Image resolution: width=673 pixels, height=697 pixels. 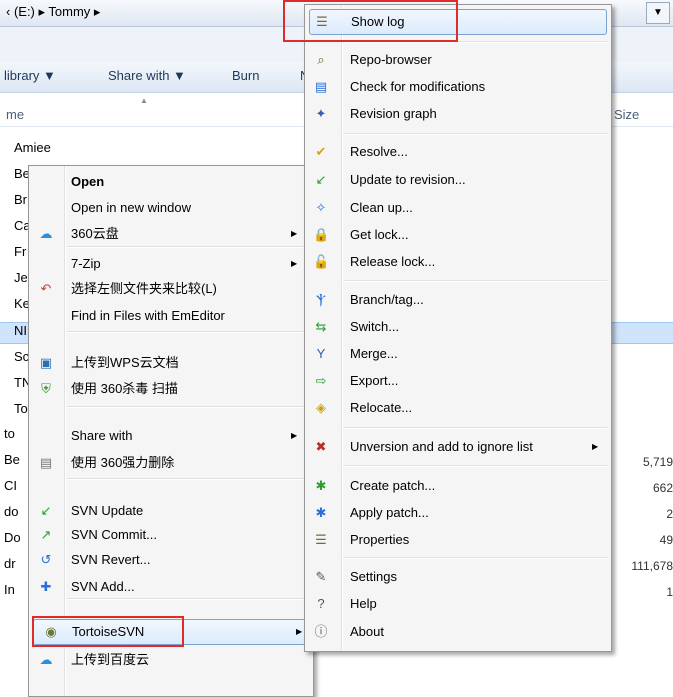 I want to click on file-item: Sc, so click(x=21, y=356).